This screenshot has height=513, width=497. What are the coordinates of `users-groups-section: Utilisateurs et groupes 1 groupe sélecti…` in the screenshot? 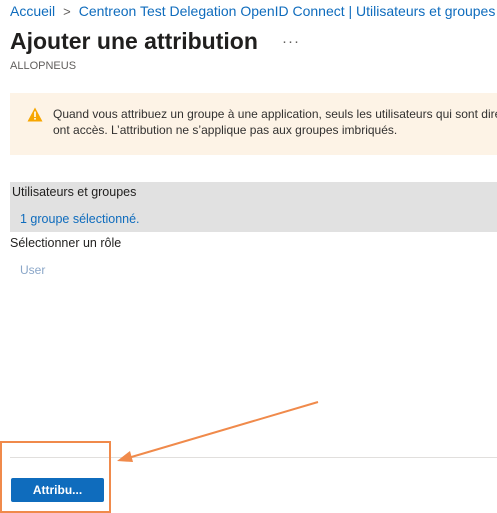 It's located at (253, 207).